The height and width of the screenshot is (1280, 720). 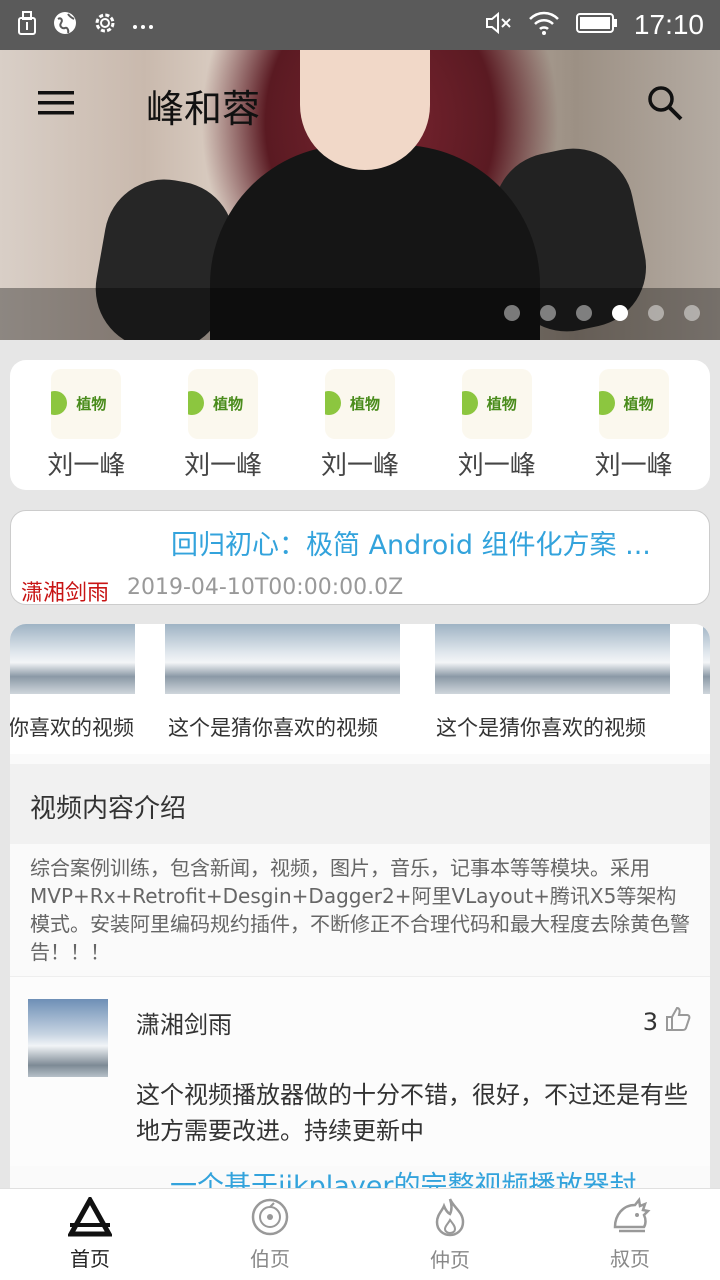 I want to click on comment-text: 这个视频播放器做的十分不错，很好，不过还是有些地方需要改进。持续更新中, so click(x=412, y=1113).